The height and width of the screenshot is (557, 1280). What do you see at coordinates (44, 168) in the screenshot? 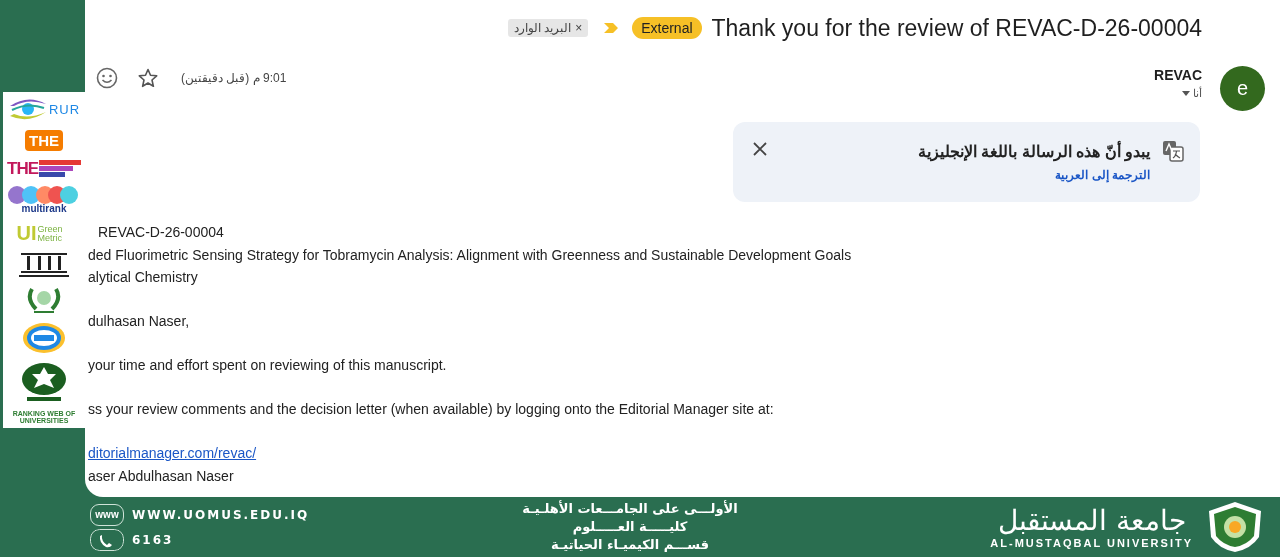
I see `the-impact-logo: THE` at bounding box center [44, 168].